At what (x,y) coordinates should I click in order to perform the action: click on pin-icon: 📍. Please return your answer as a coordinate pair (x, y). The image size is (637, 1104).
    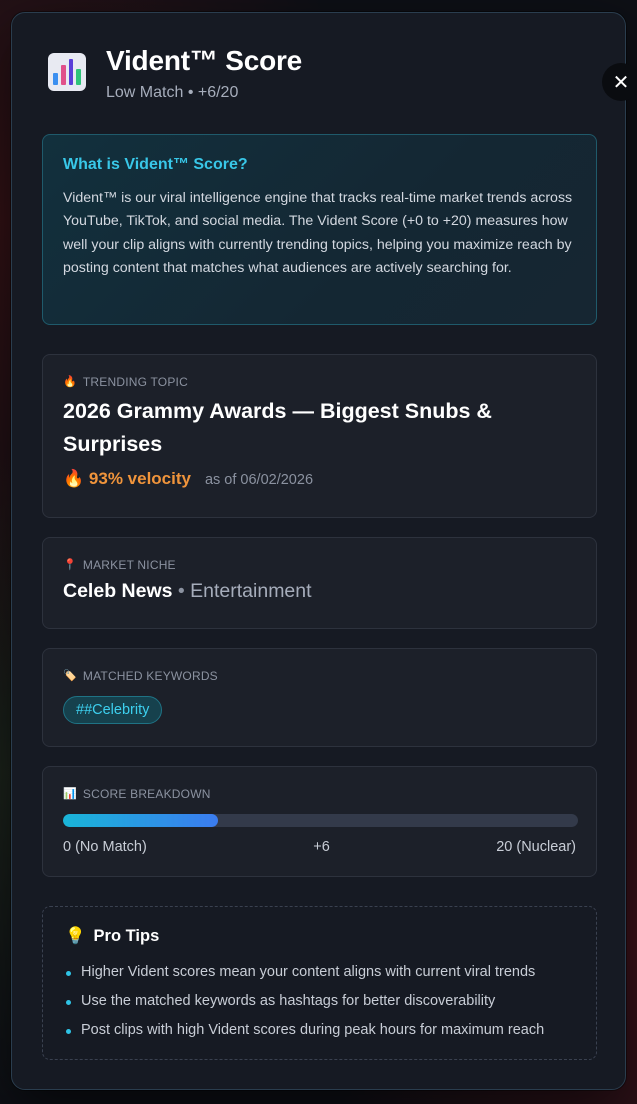
    Looking at the image, I should click on (70, 564).